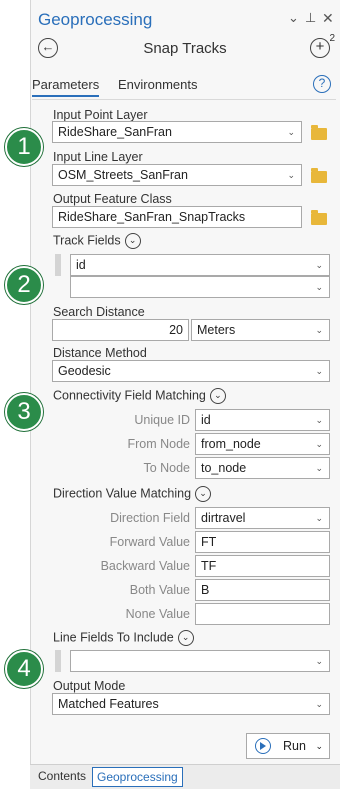 The height and width of the screenshot is (789, 340). What do you see at coordinates (108, 704) in the screenshot?
I see `output-mode-value: Matched Features` at bounding box center [108, 704].